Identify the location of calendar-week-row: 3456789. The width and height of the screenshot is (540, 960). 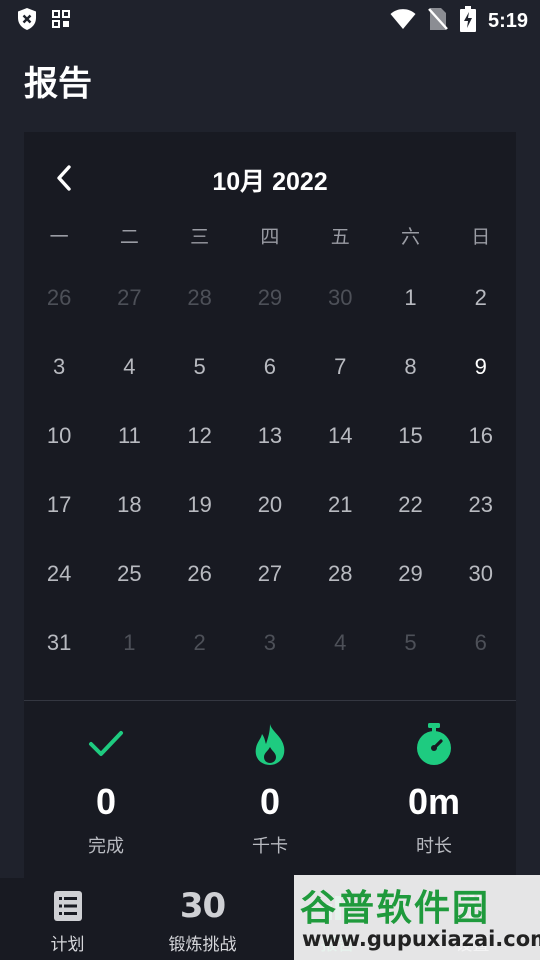
(270, 366).